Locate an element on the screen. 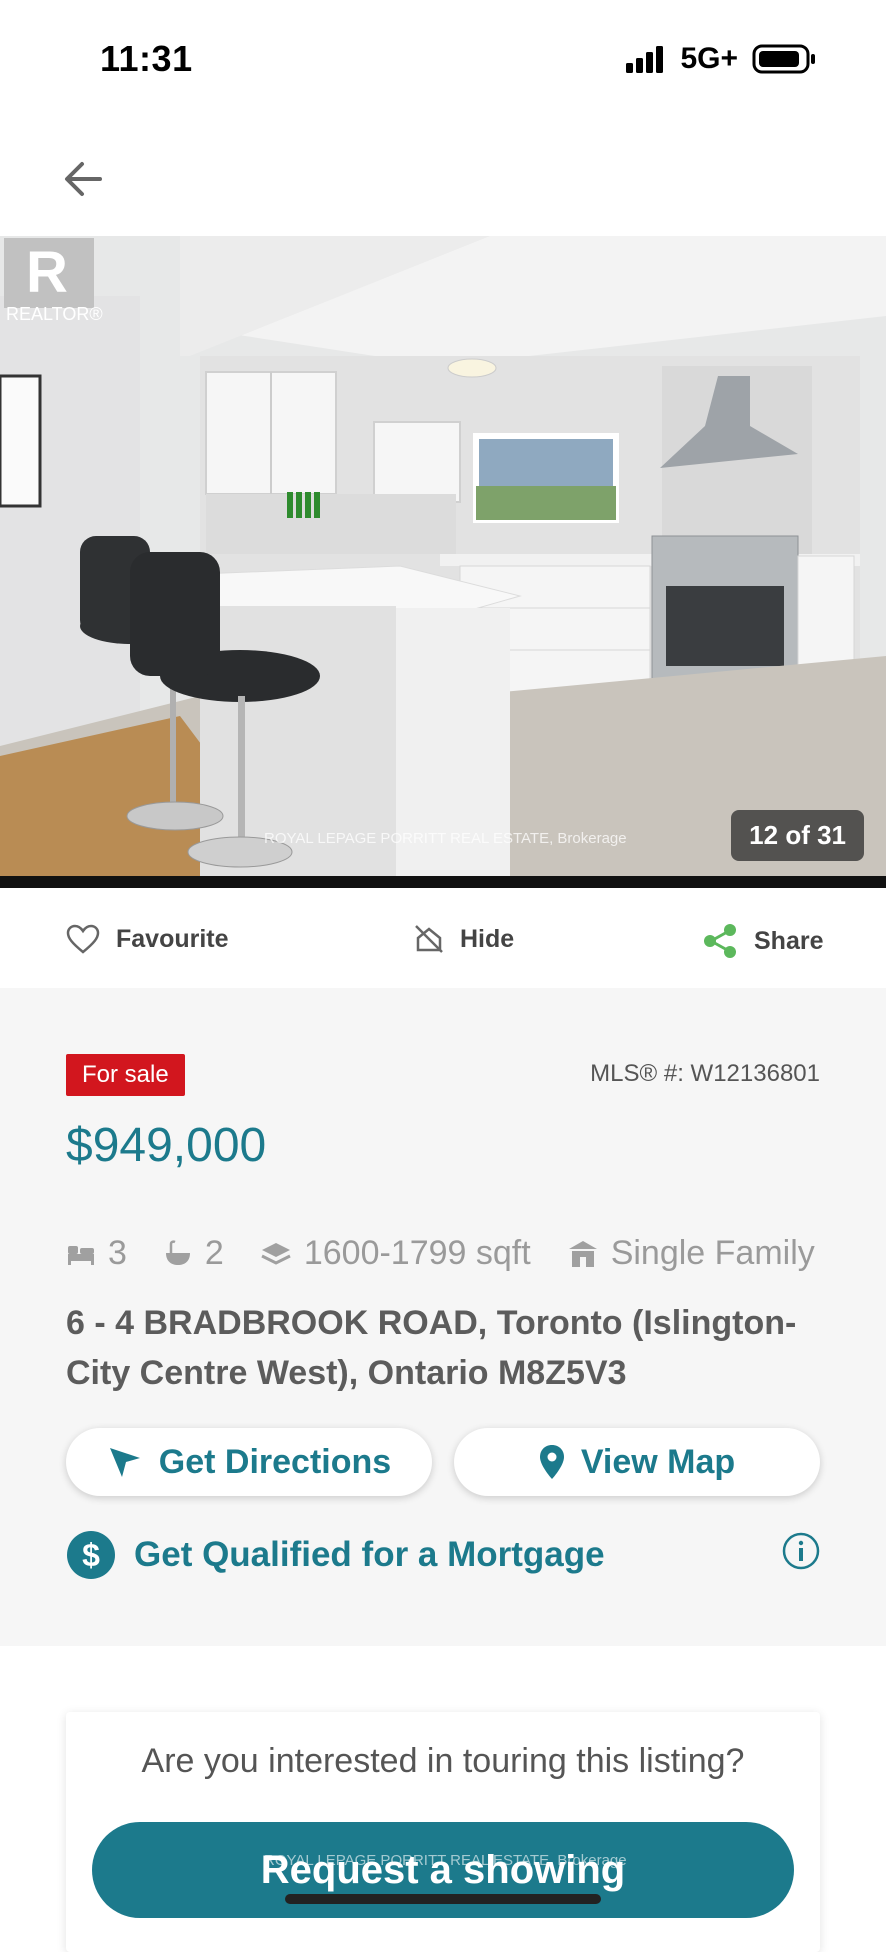 Image resolution: width=886 pixels, height=1952 pixels. sqft-value: 1600-1799 sqft is located at coordinates (417, 1253).